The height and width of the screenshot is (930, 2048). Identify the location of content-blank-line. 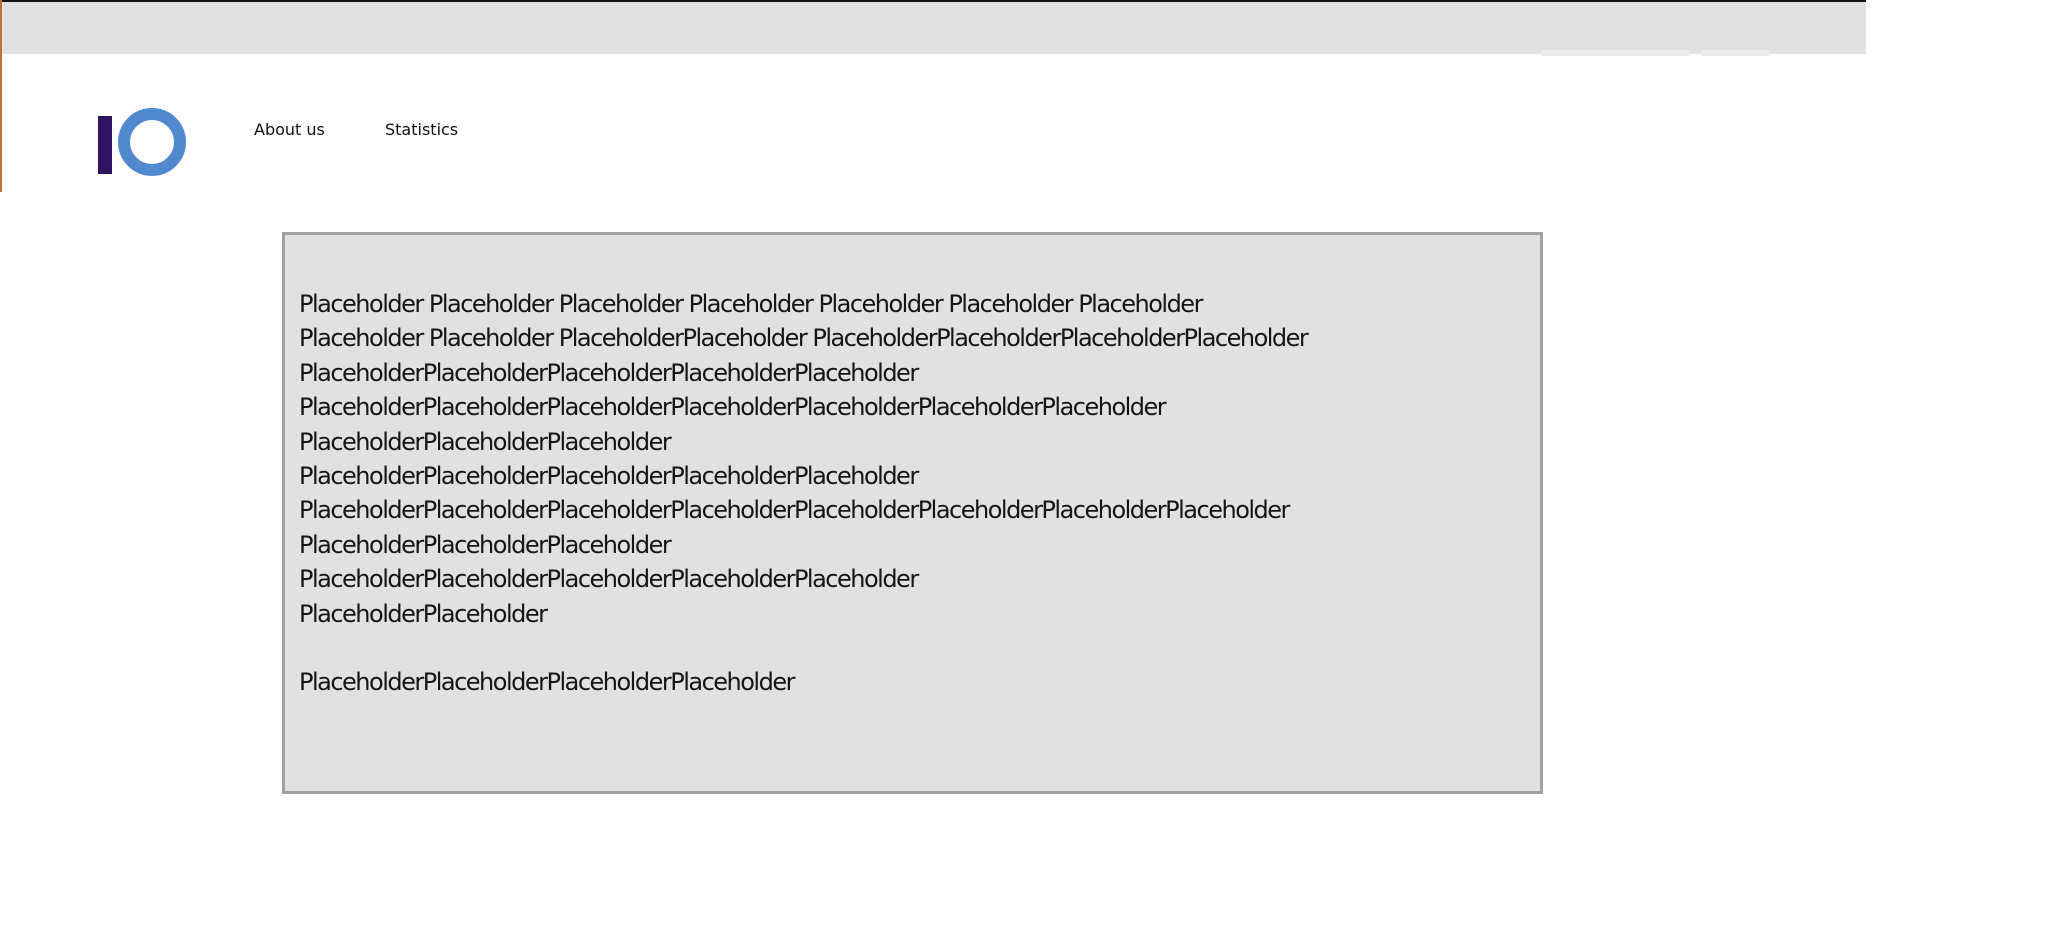
(912, 648).